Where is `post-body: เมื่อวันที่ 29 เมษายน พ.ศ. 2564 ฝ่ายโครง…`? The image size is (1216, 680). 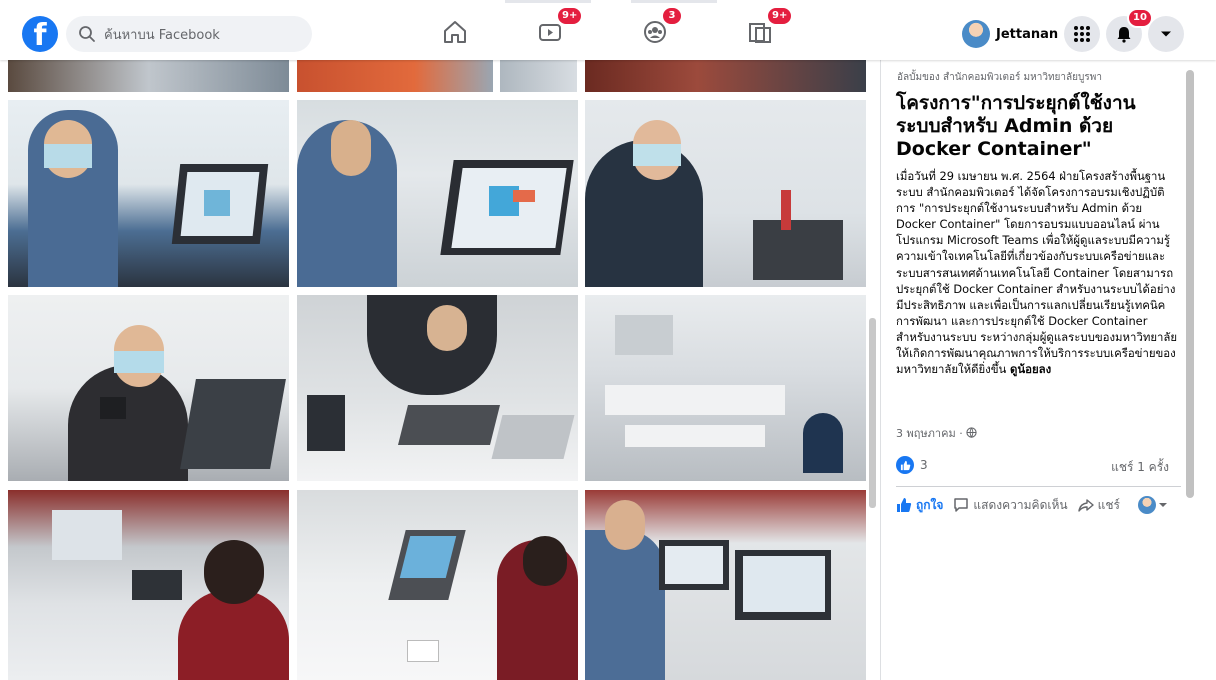
post-body: เมื่อวันที่ 29 เมษายน พ.ศ. 2564 ฝ่ายโครง… is located at coordinates (1037, 272).